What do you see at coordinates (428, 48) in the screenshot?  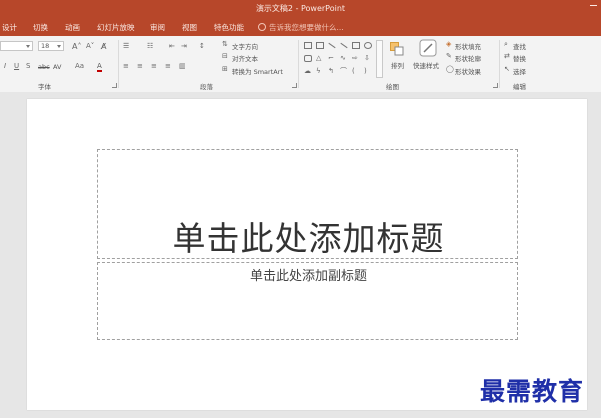 I see `quick-styles-icon` at bounding box center [428, 48].